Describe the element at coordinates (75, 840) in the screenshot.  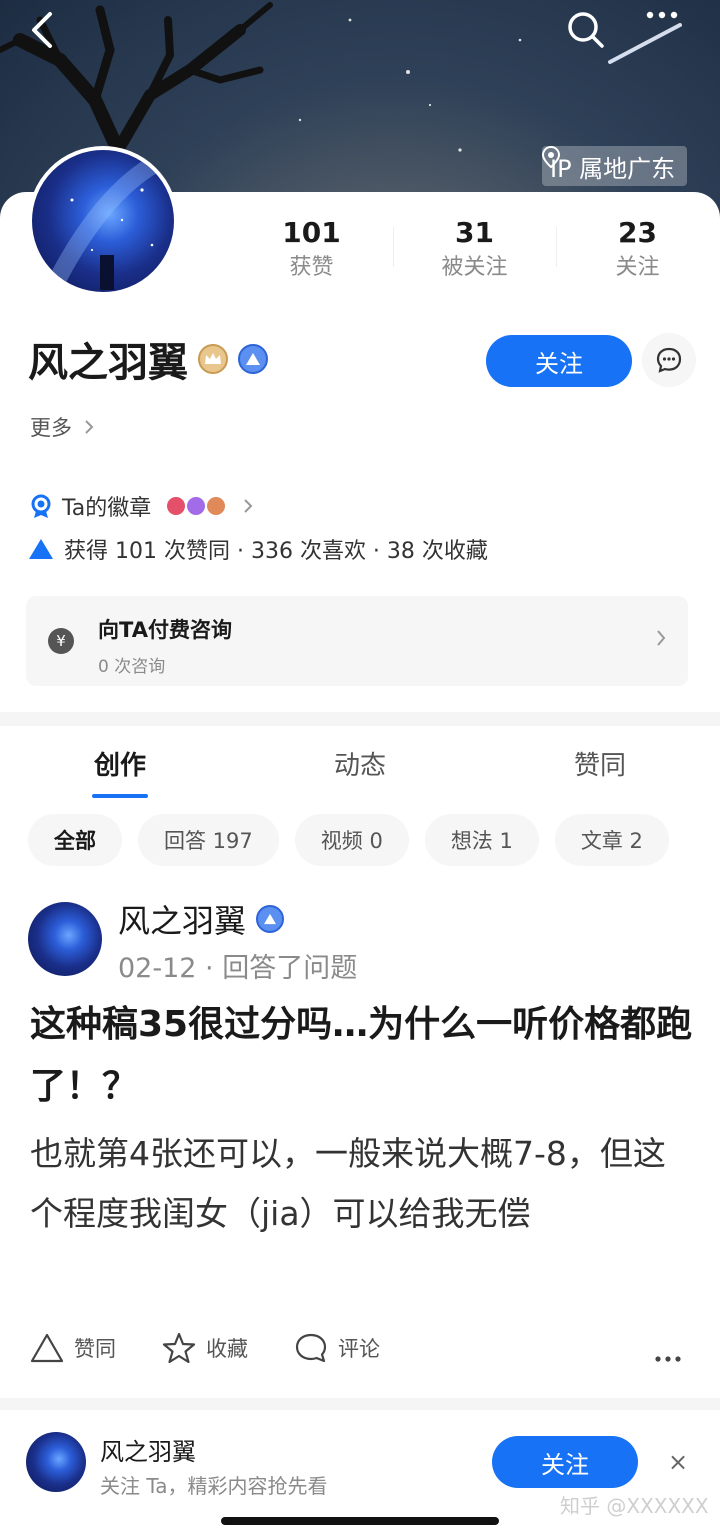
I see `chip-all: 全部` at that location.